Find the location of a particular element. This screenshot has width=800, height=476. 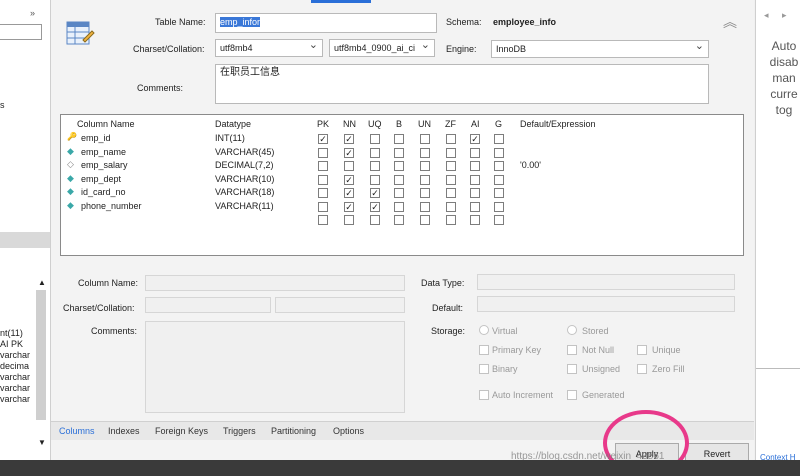

tab-options: Options is located at coordinates (348, 431).